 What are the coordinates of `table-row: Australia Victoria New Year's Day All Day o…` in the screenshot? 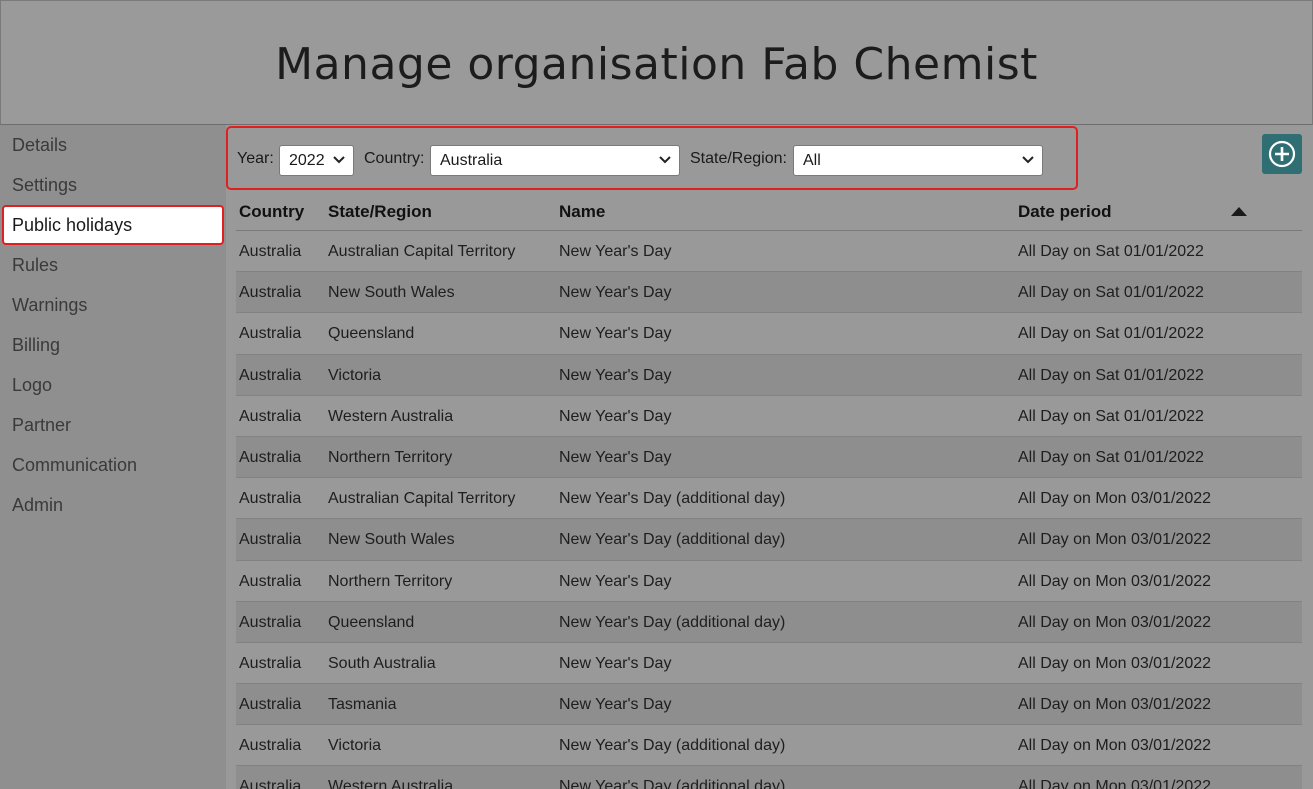 It's located at (769, 375).